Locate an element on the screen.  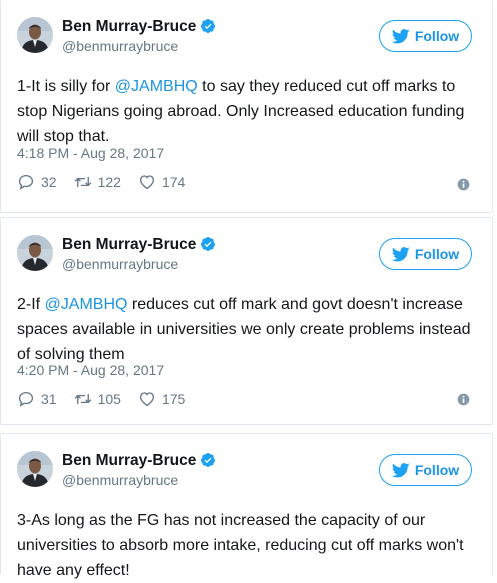
tweet-timestamp: 4:20 PM - Aug 28, 2017 is located at coordinates (90, 370).